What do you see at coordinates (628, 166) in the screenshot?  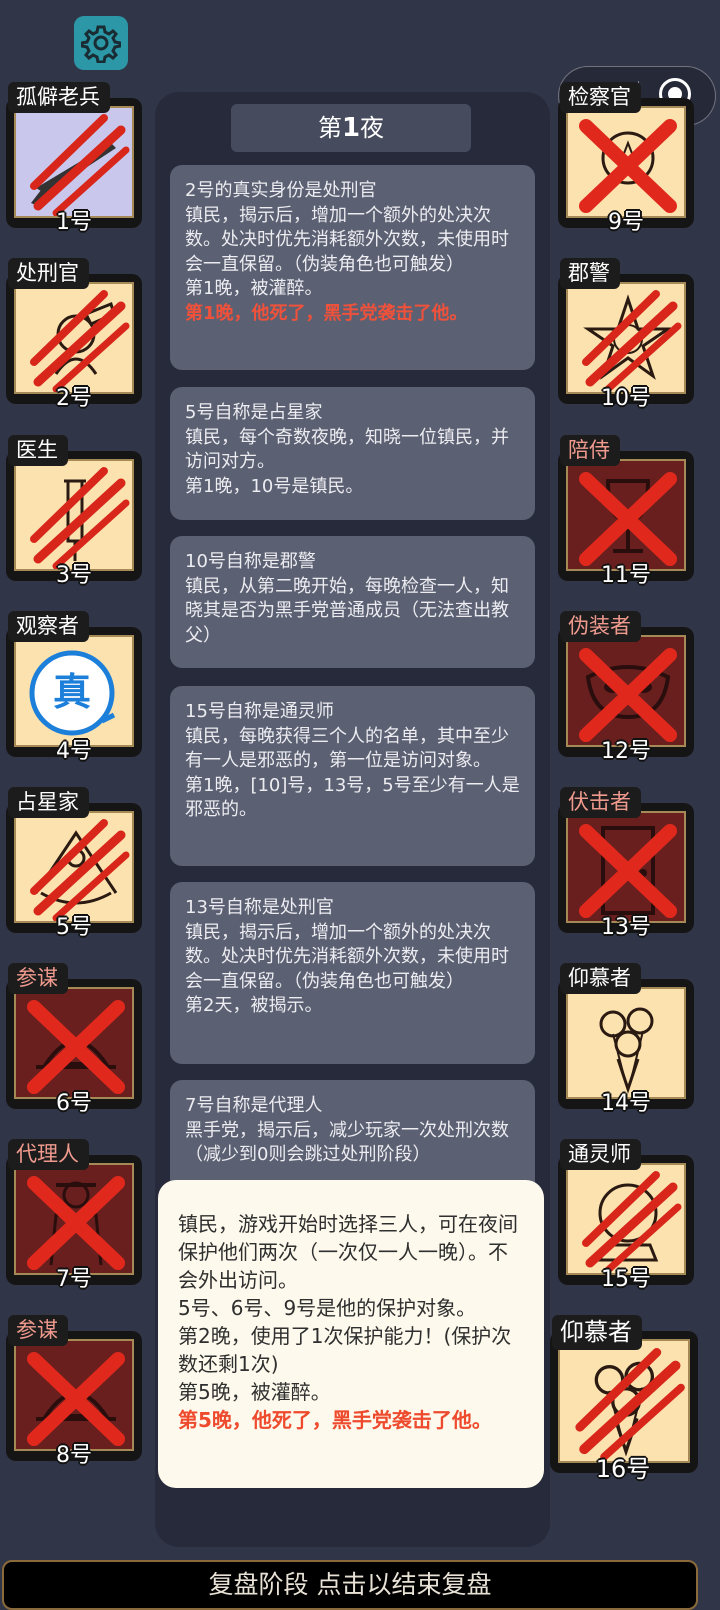 I see `badge-icon` at bounding box center [628, 166].